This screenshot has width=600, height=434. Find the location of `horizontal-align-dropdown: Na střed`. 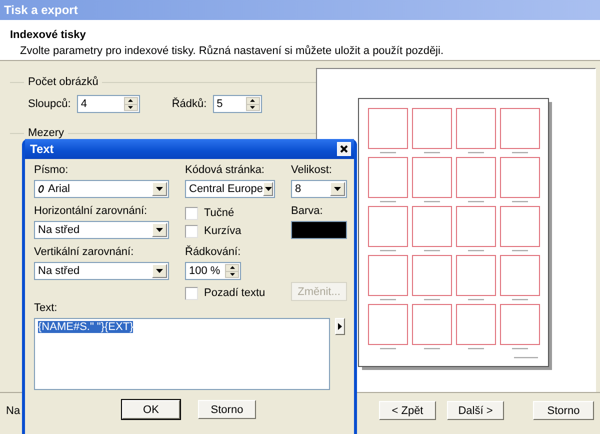

horizontal-align-dropdown: Na střed is located at coordinates (101, 230).